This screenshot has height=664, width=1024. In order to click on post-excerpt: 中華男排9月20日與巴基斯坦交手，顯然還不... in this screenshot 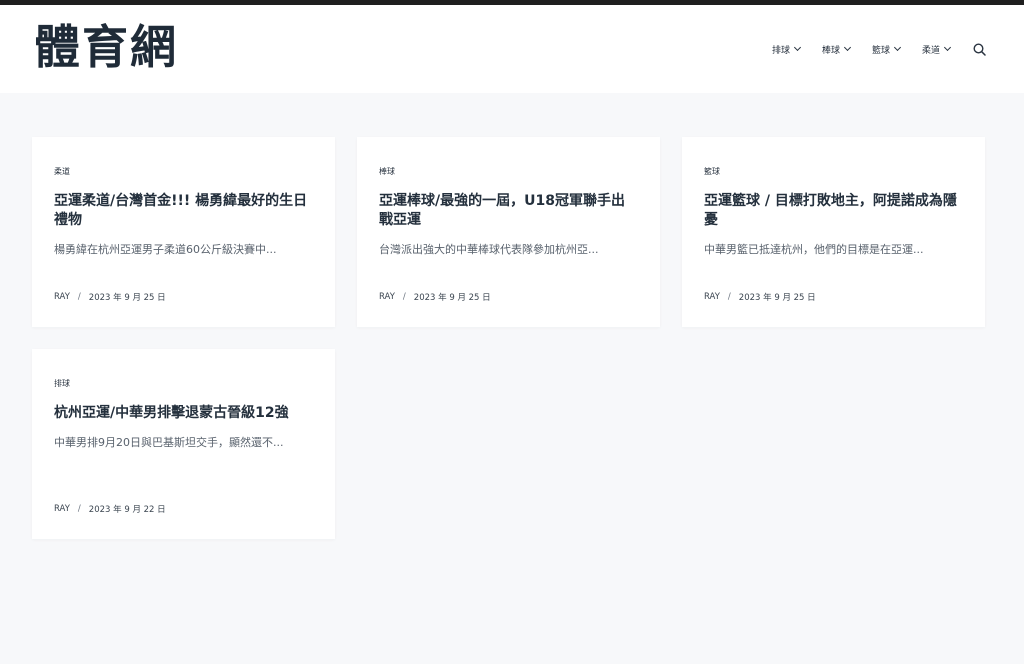, I will do `click(169, 442)`.